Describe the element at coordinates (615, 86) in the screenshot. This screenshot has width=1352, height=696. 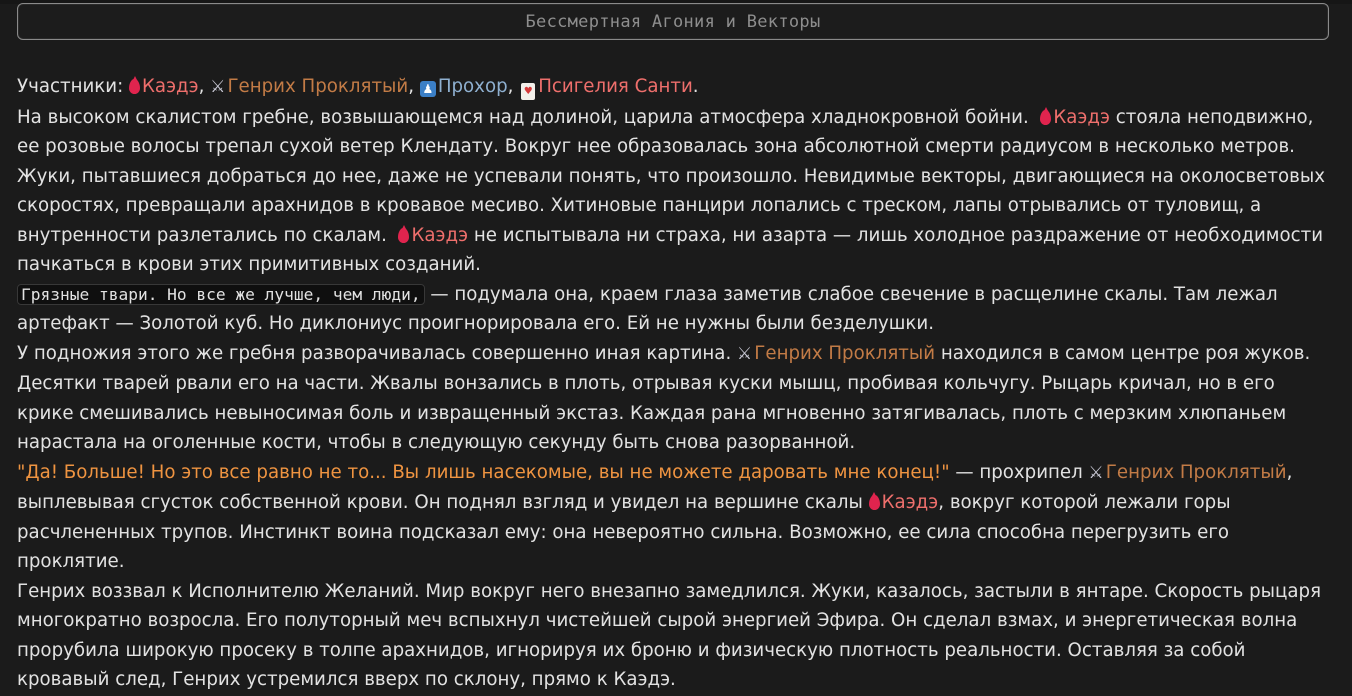
I see `participant-psigelia-name: Псигелия Санти` at that location.